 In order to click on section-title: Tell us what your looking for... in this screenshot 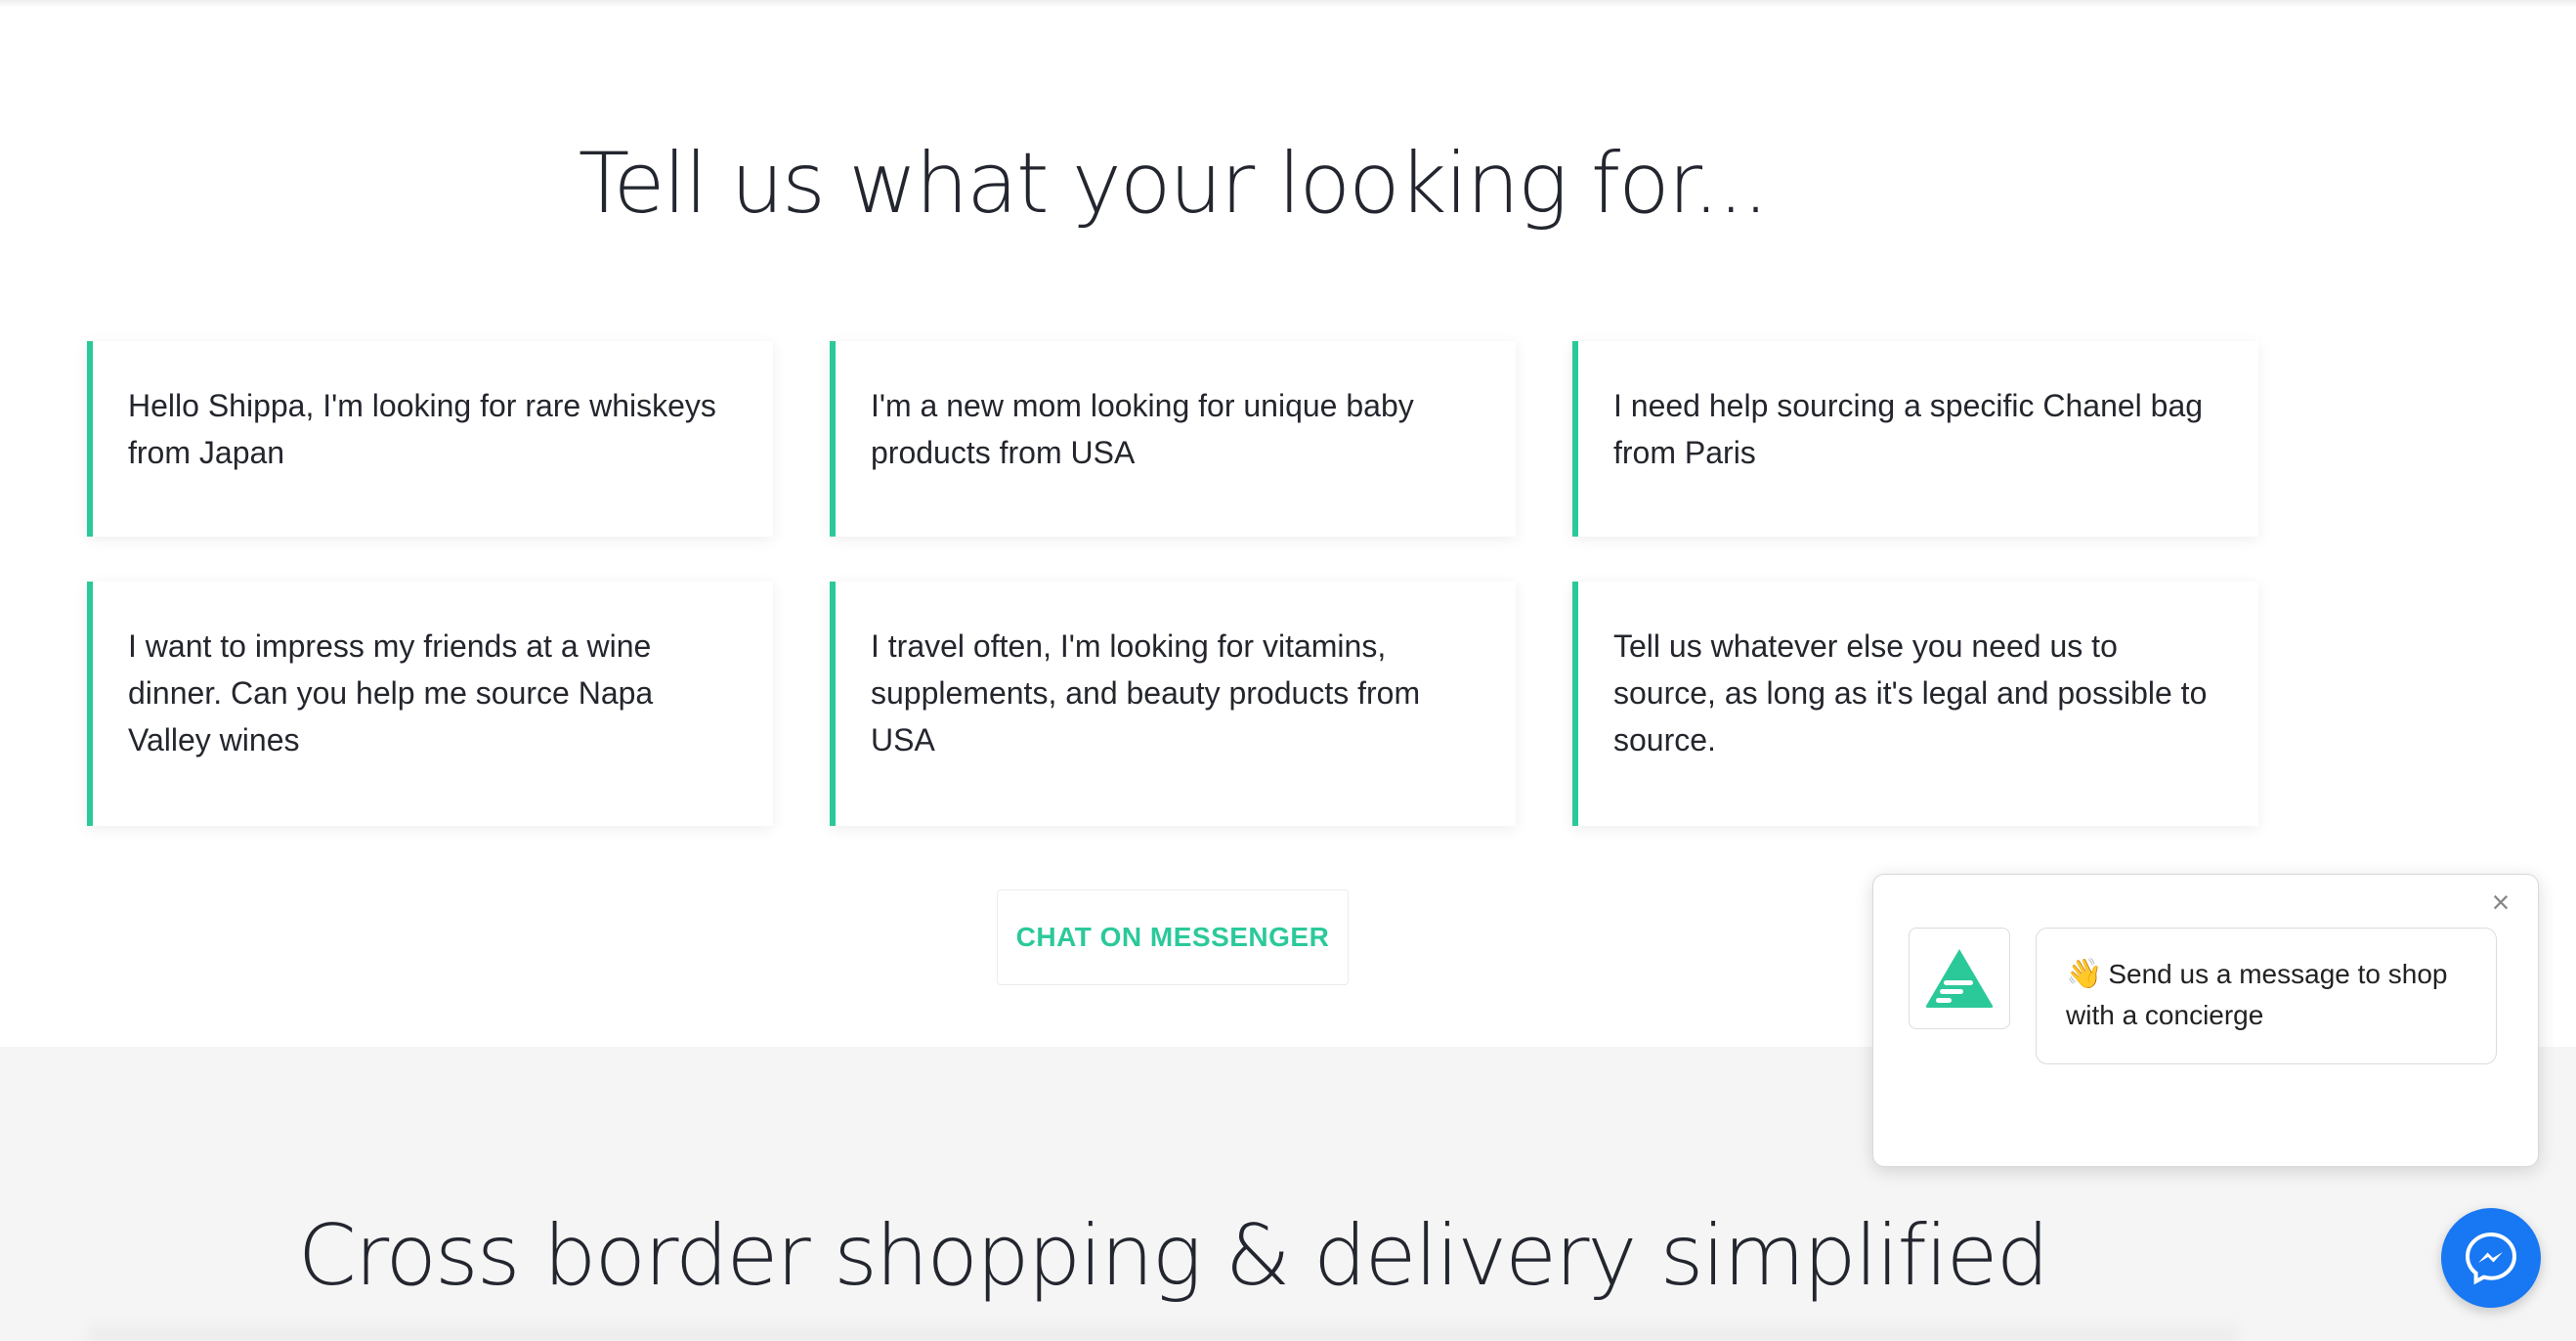, I will do `click(1174, 184)`.